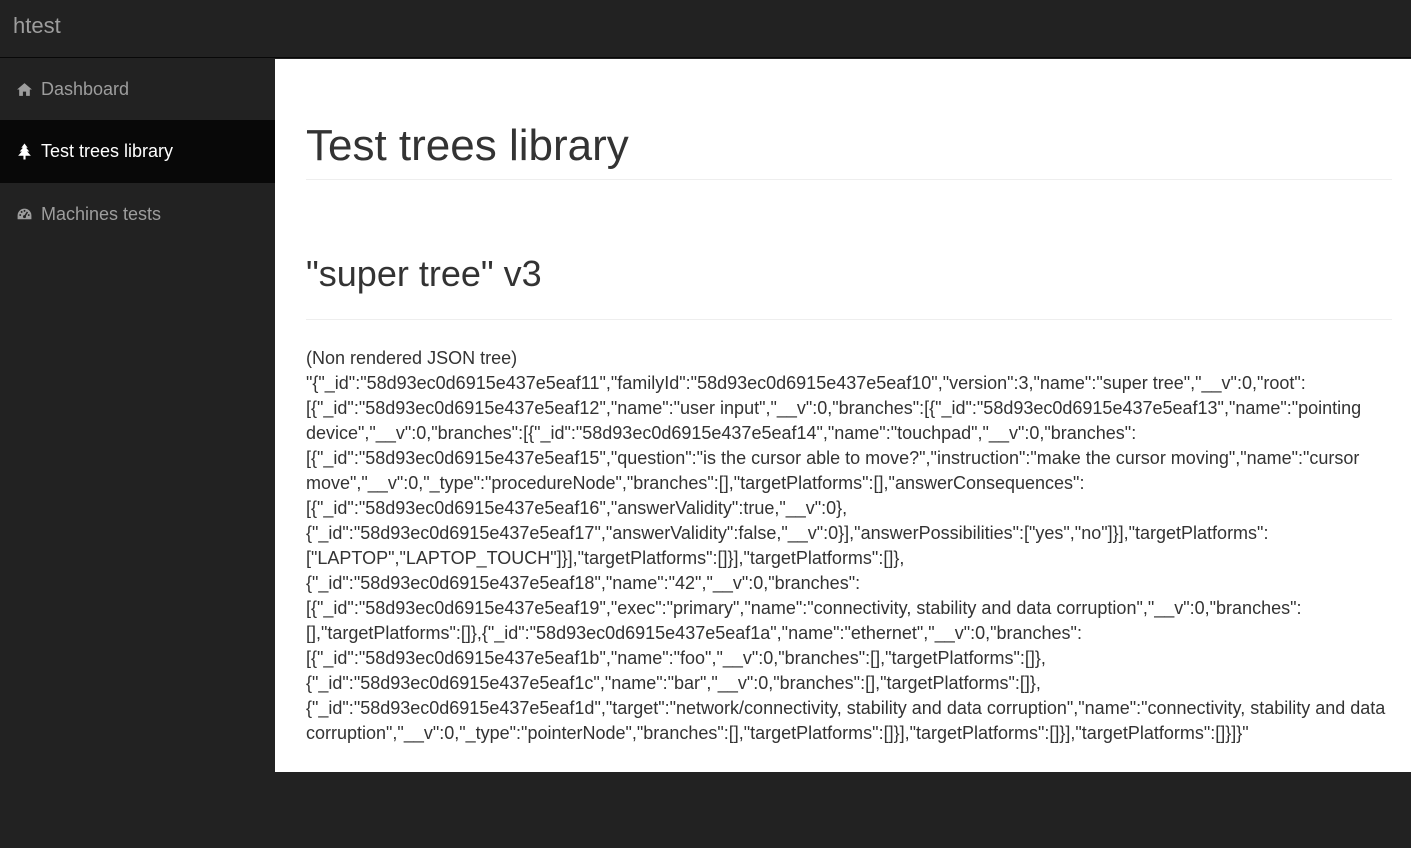  I want to click on sidebar-item-label: Test trees library, so click(107, 151).